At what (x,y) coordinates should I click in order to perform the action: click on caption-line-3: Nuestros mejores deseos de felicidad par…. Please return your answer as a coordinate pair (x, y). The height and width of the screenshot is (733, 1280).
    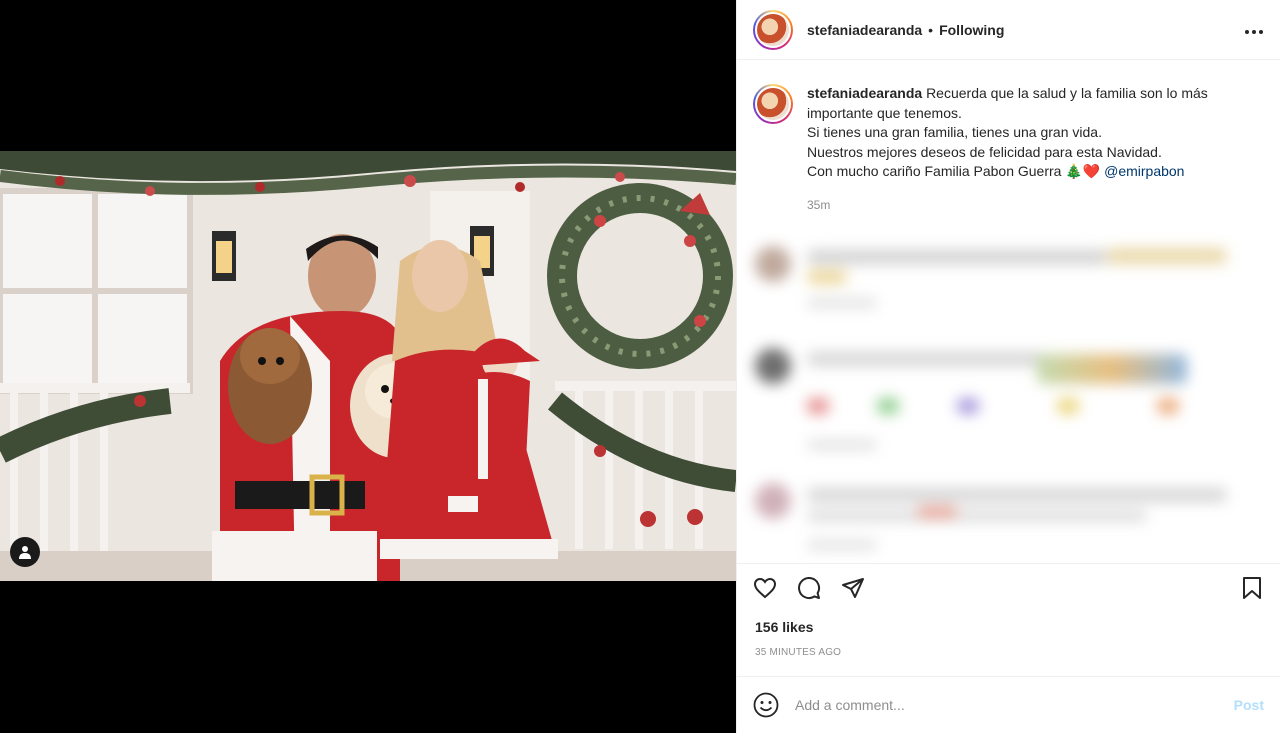
    Looking at the image, I should click on (984, 151).